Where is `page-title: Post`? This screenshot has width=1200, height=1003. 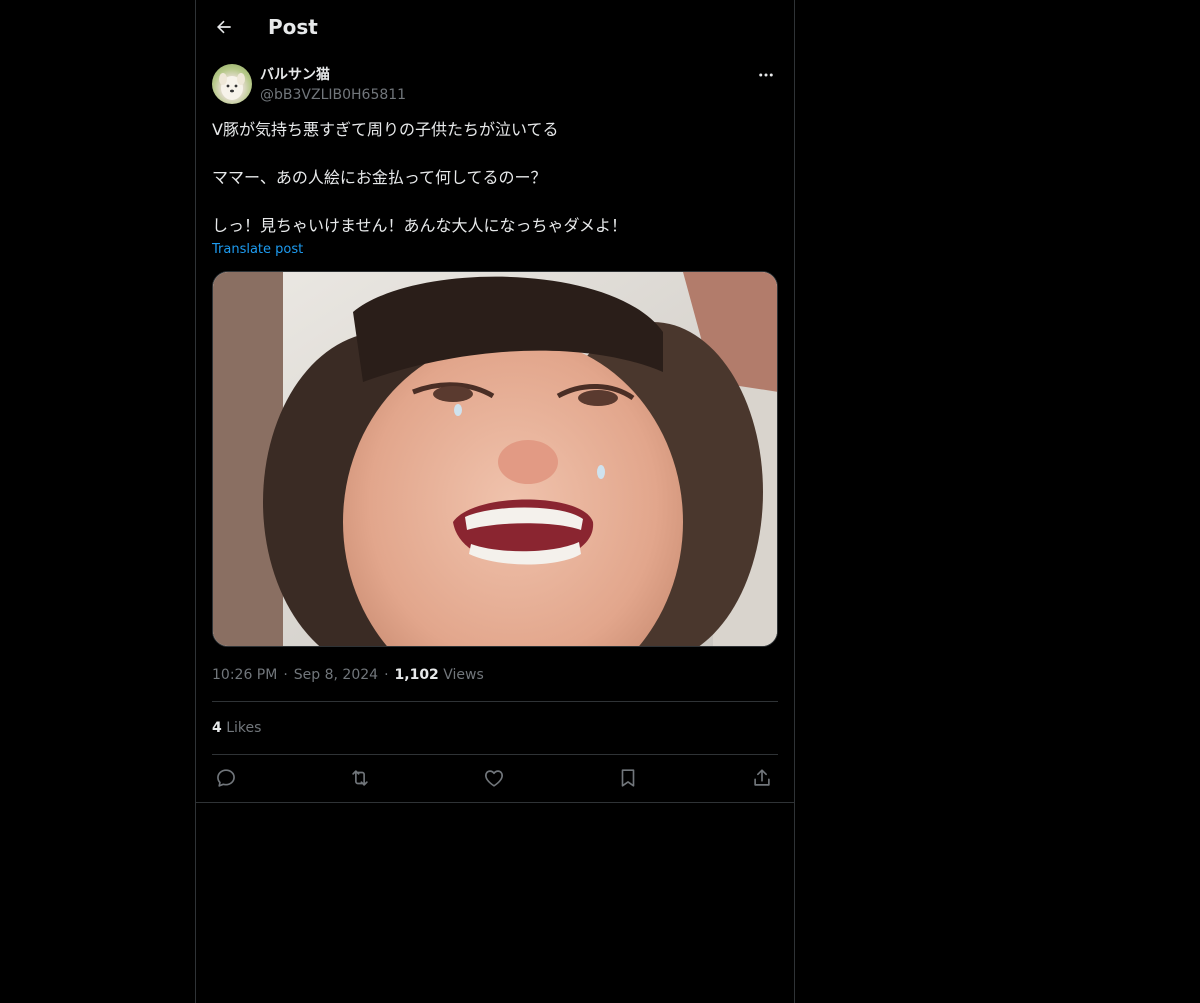 page-title: Post is located at coordinates (293, 27).